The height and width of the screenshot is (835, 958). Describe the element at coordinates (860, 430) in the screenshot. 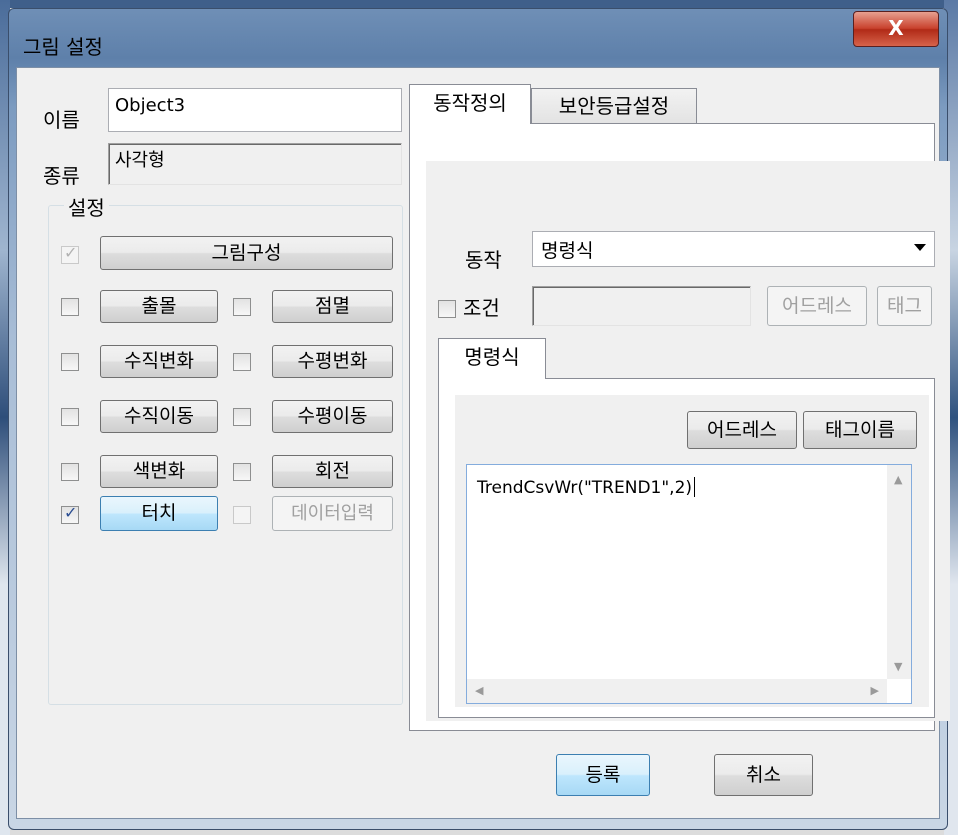

I see `tag-name-button: 태그이름` at that location.